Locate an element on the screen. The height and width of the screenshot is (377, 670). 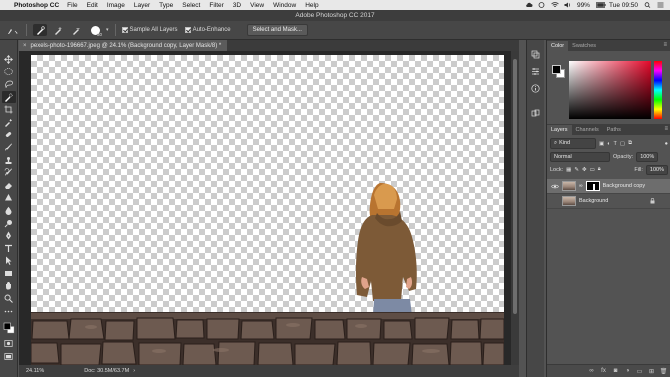
auto-enhance-checkbox: Auto-Enhance is located at coordinates (207, 30).